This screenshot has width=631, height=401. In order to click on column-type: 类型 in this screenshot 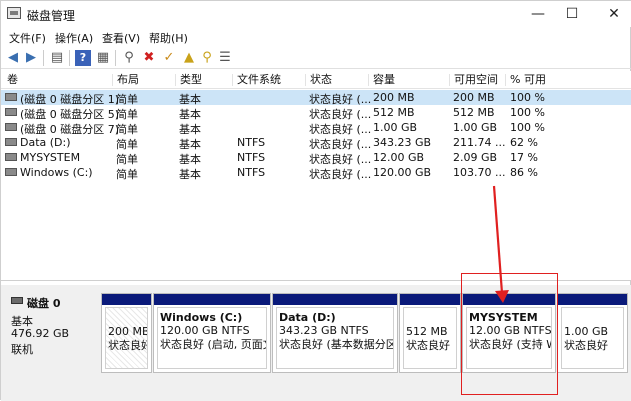, I will do `click(188, 80)`.